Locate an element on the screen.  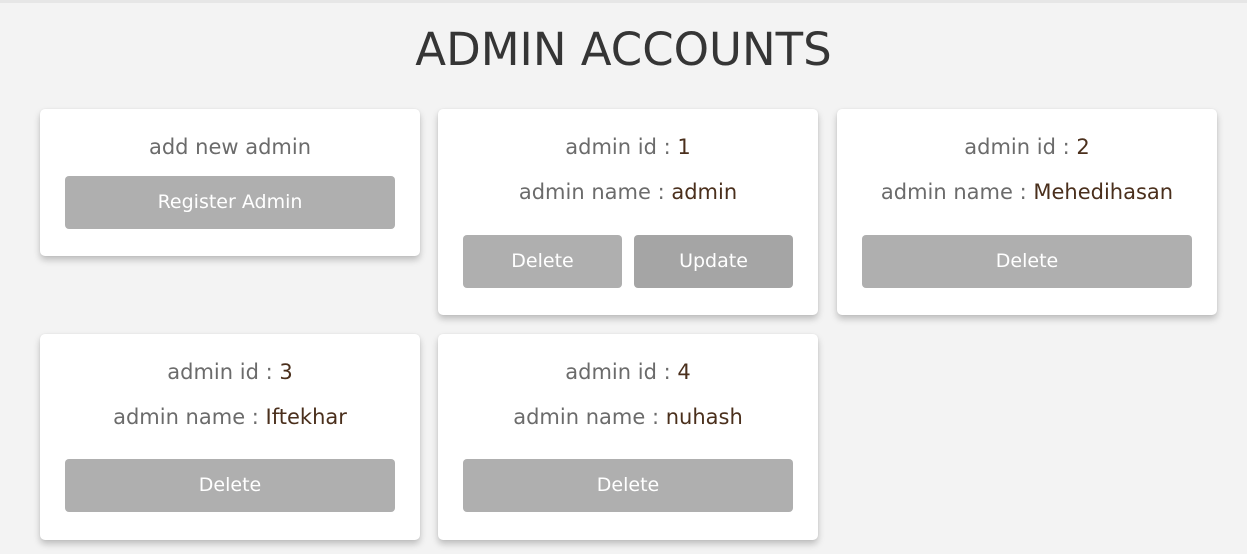
admin-id-line: admin id : 2 is located at coordinates (1027, 147).